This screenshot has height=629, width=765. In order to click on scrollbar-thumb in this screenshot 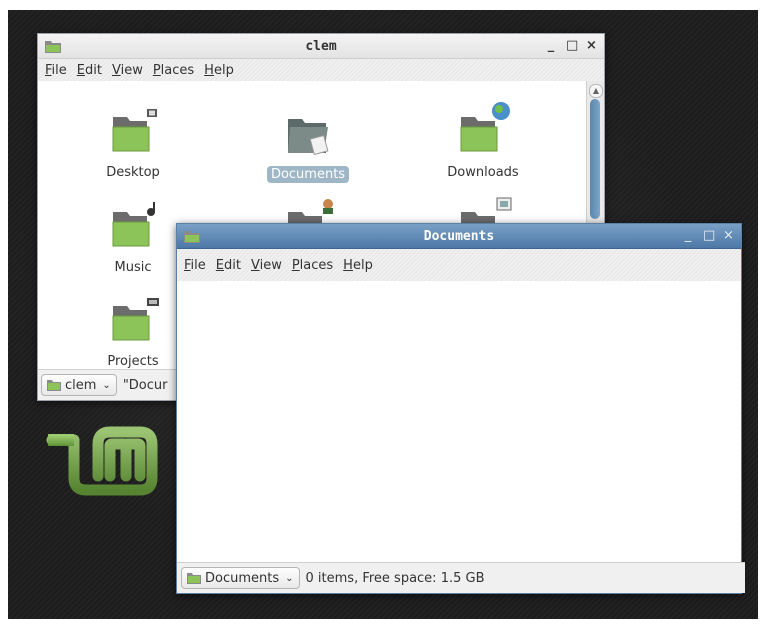, I will do `click(595, 159)`.